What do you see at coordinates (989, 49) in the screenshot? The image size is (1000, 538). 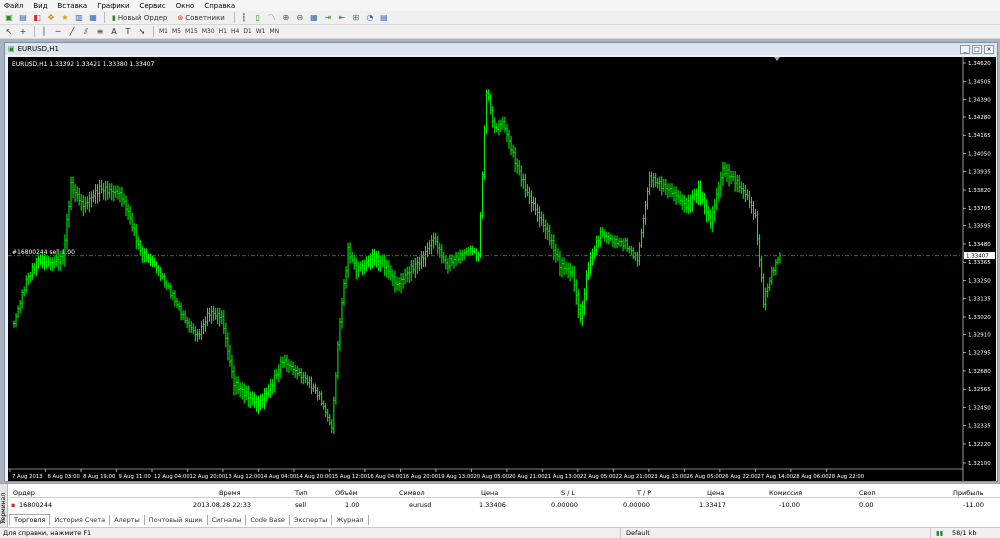 I see `close-icon: ×` at bounding box center [989, 49].